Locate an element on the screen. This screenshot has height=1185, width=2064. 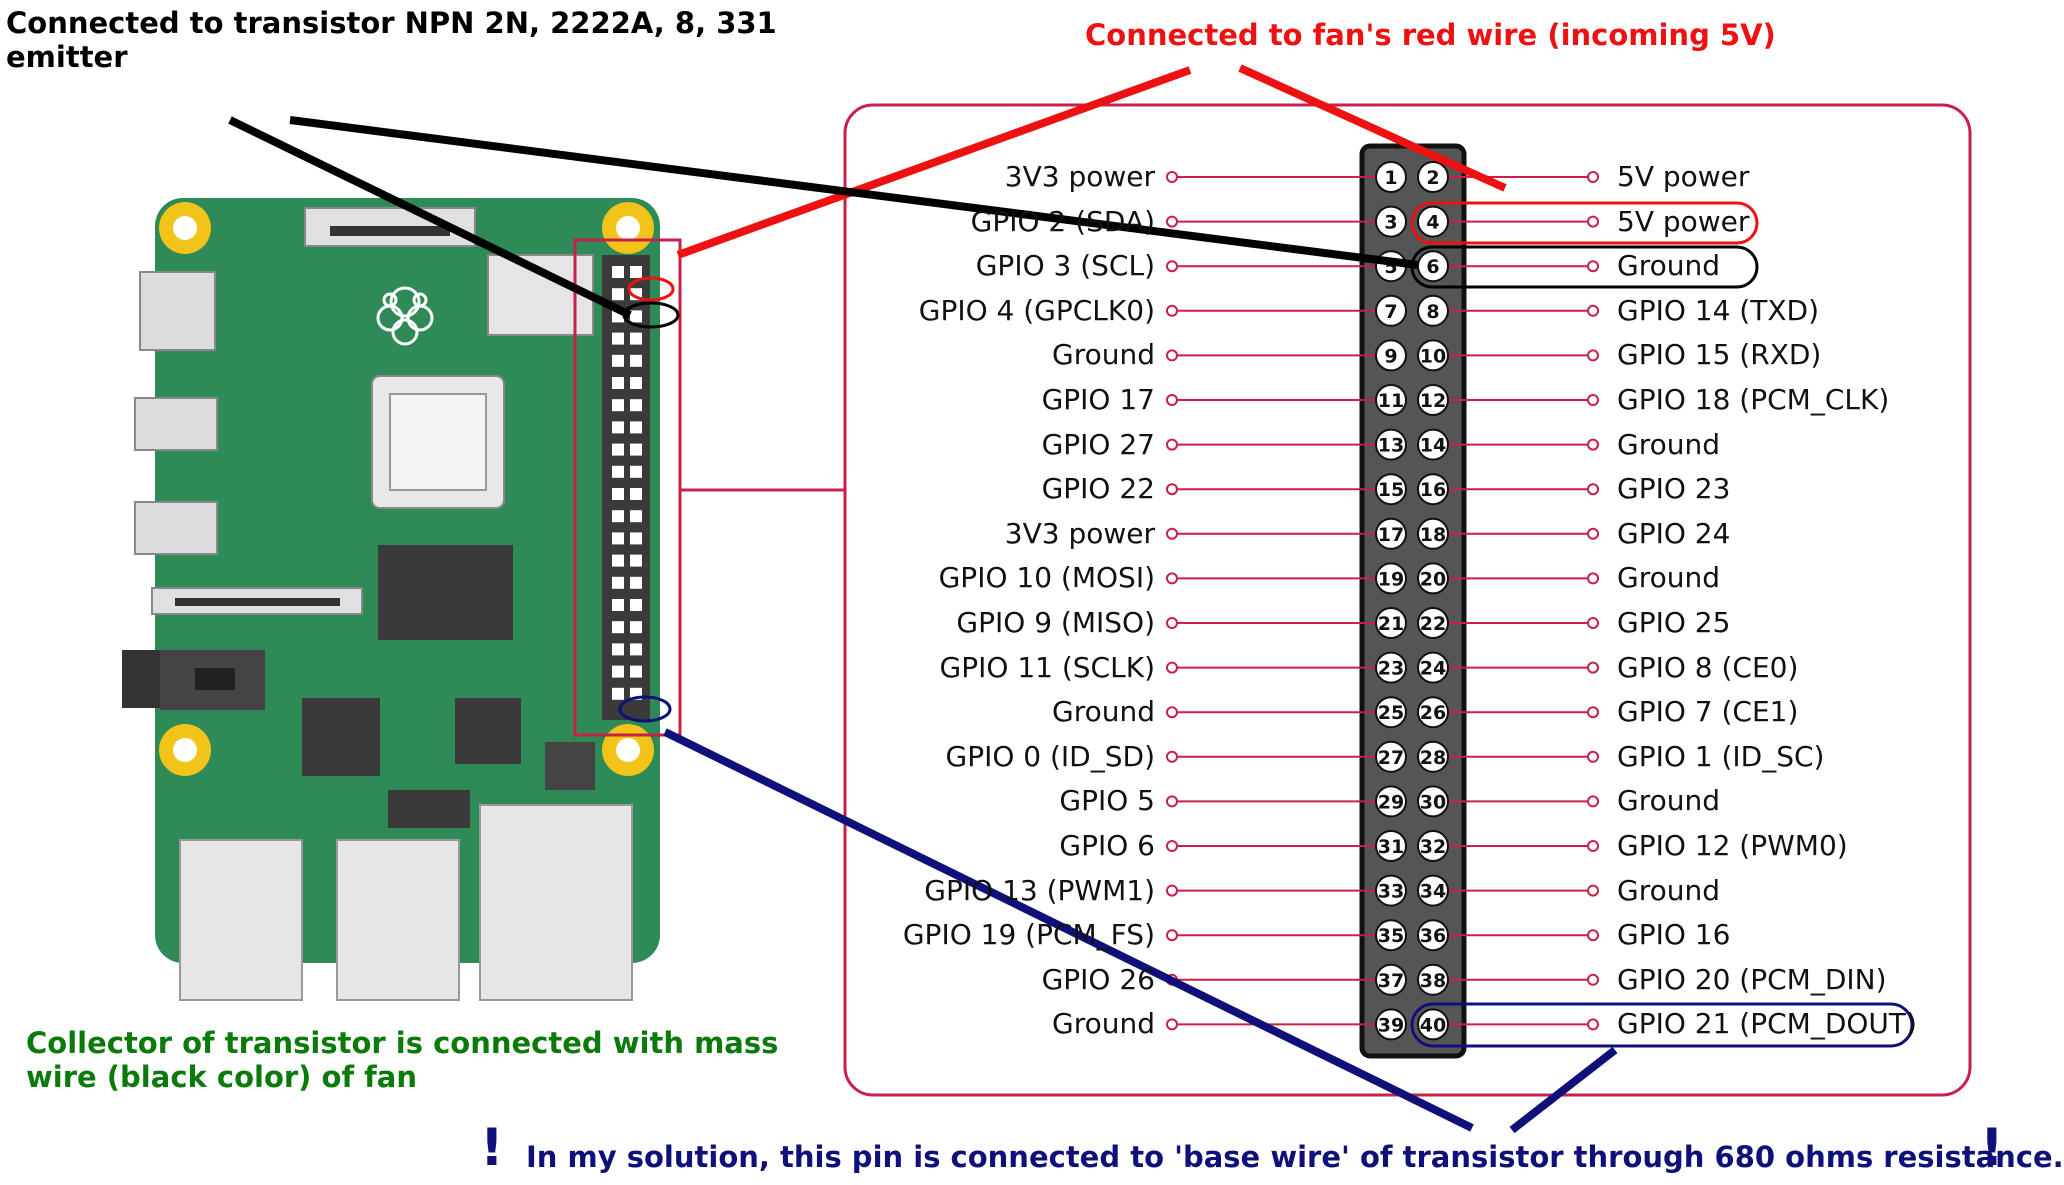
pin-label: GPIO 18 (PCM_CLK) is located at coordinates (1753, 399).